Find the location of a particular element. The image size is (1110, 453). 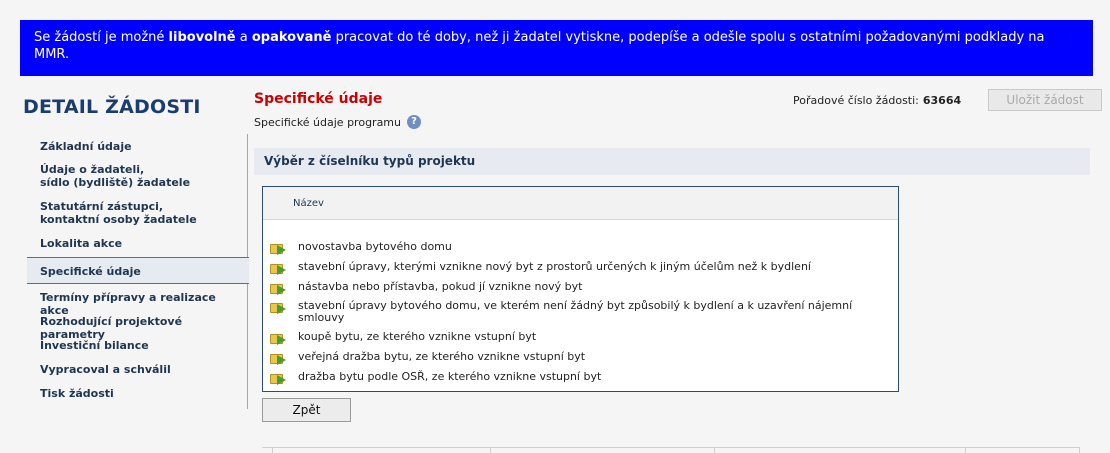

sidebar-item-label: Vypracoval a schválil is located at coordinates (105, 369).